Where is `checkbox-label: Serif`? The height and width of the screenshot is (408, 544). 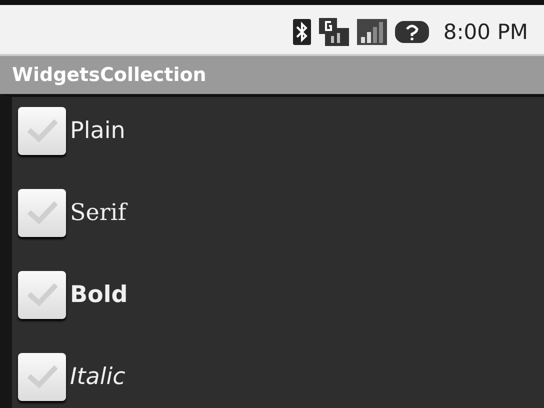
checkbox-label: Serif is located at coordinates (98, 213).